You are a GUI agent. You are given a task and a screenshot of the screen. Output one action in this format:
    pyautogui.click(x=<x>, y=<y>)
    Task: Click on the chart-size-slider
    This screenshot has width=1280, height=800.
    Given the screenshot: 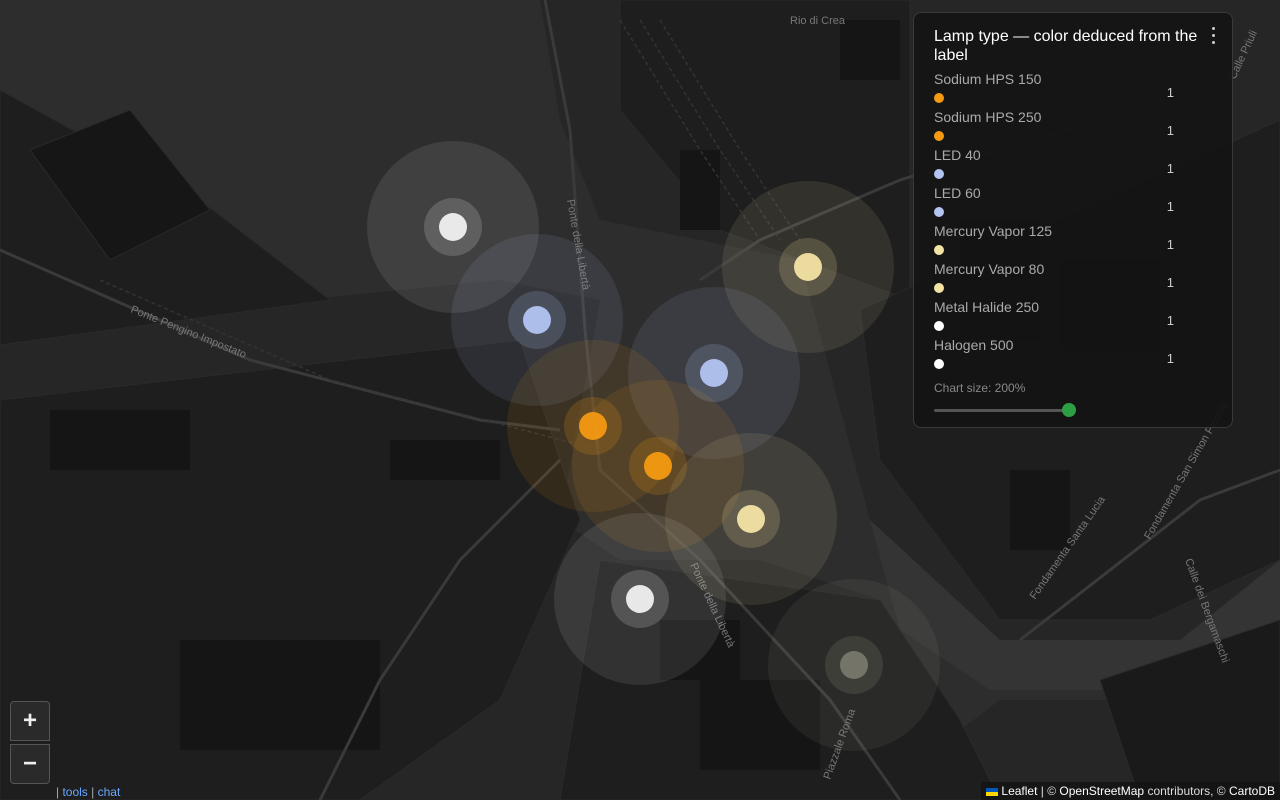 What is the action you would take?
    pyautogui.click(x=1005, y=410)
    